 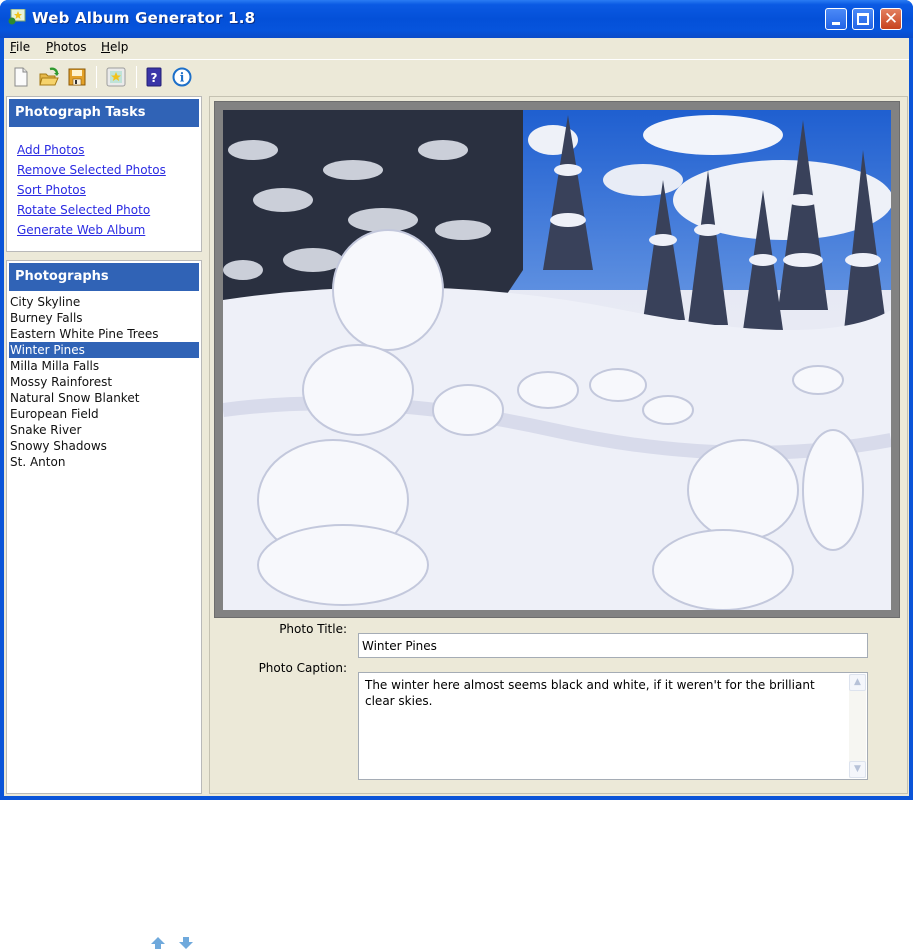 What do you see at coordinates (104, 113) in the screenshot?
I see `photograph-tasks-header: Photograph Tasks` at bounding box center [104, 113].